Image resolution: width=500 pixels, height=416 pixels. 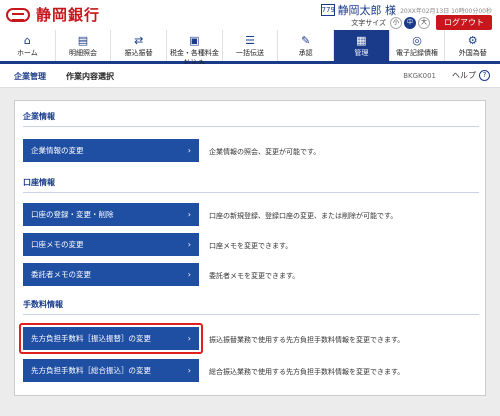 I want to click on title-bar: 企業管理 作業内容選択 BKGK001 ヘルプ?, so click(x=250, y=76).